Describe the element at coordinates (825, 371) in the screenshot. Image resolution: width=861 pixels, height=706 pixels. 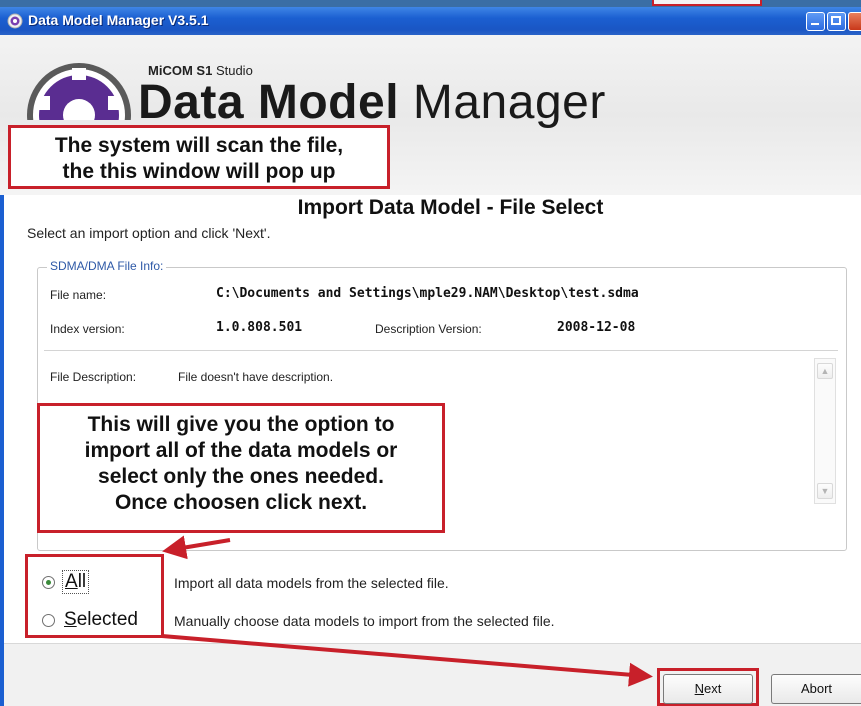
I see `scroll-up-icon: ▲` at that location.